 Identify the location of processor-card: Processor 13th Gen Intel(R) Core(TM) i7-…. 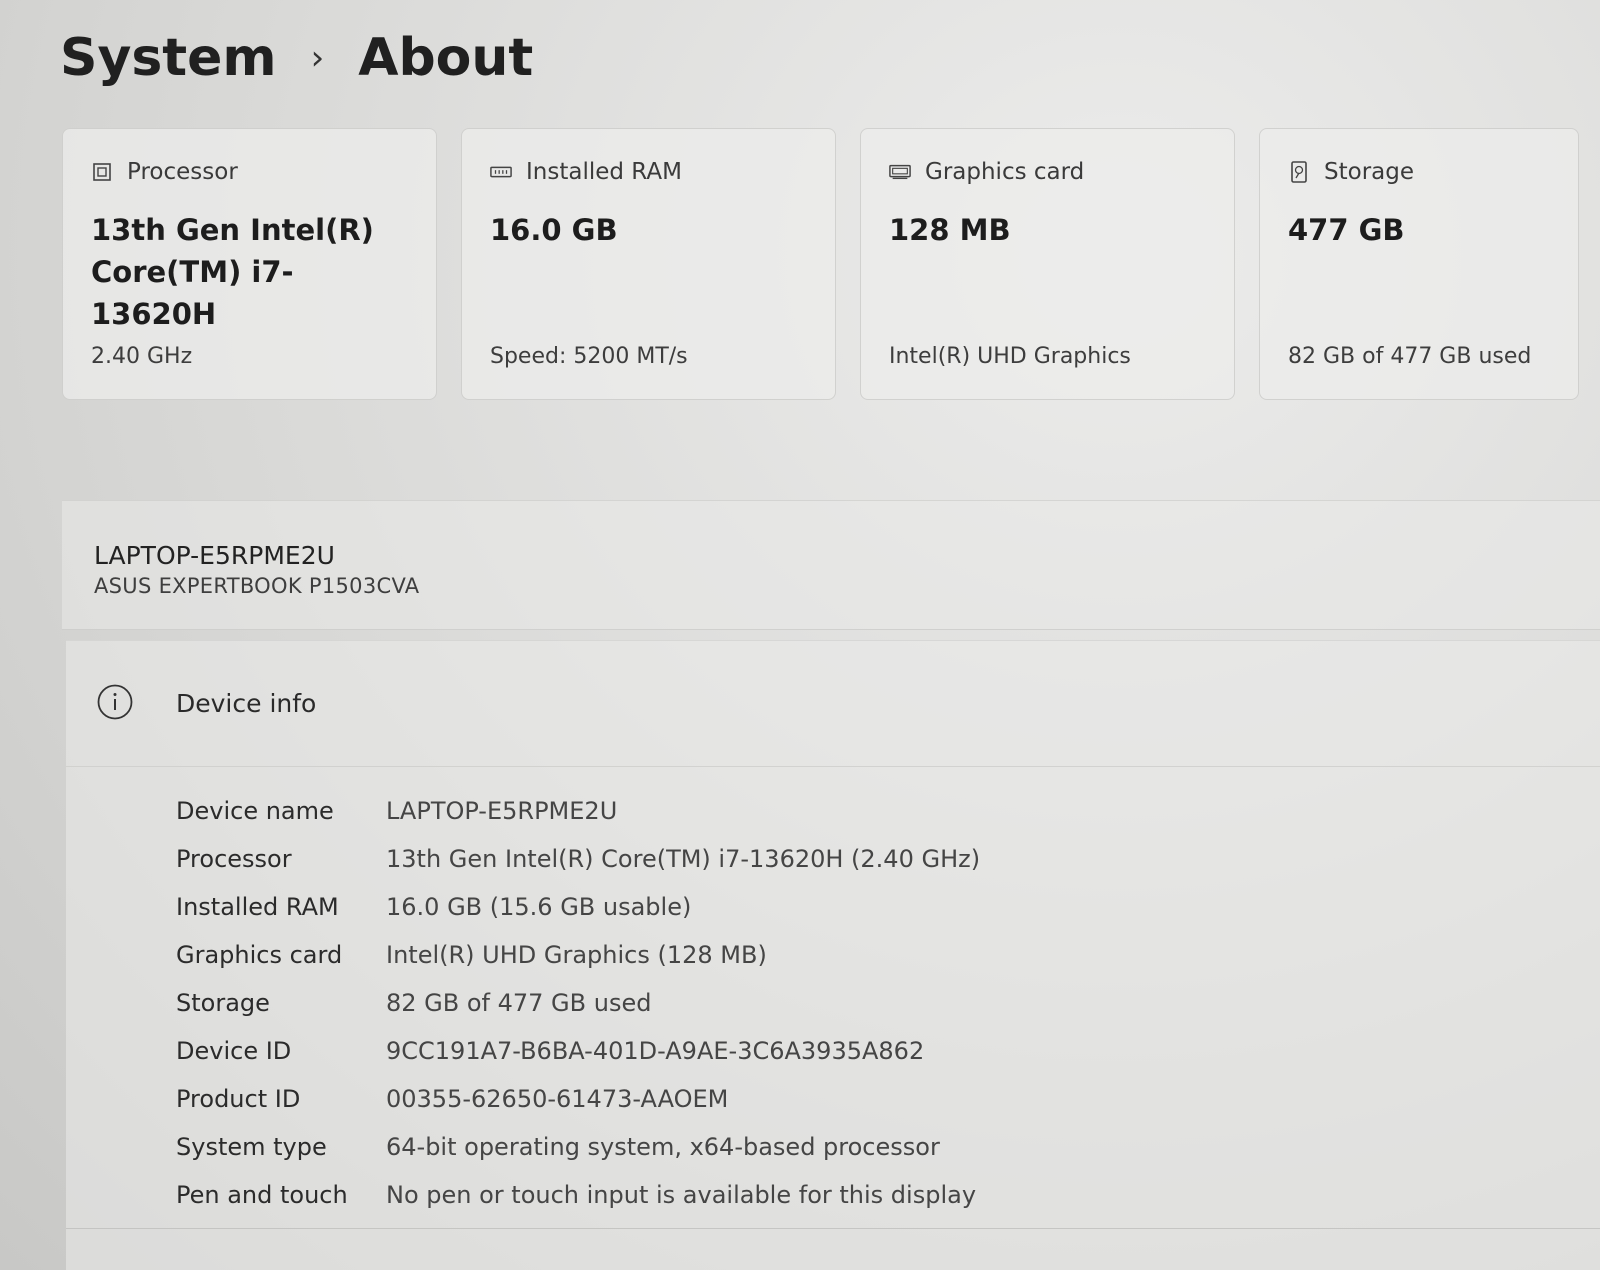
(249, 264).